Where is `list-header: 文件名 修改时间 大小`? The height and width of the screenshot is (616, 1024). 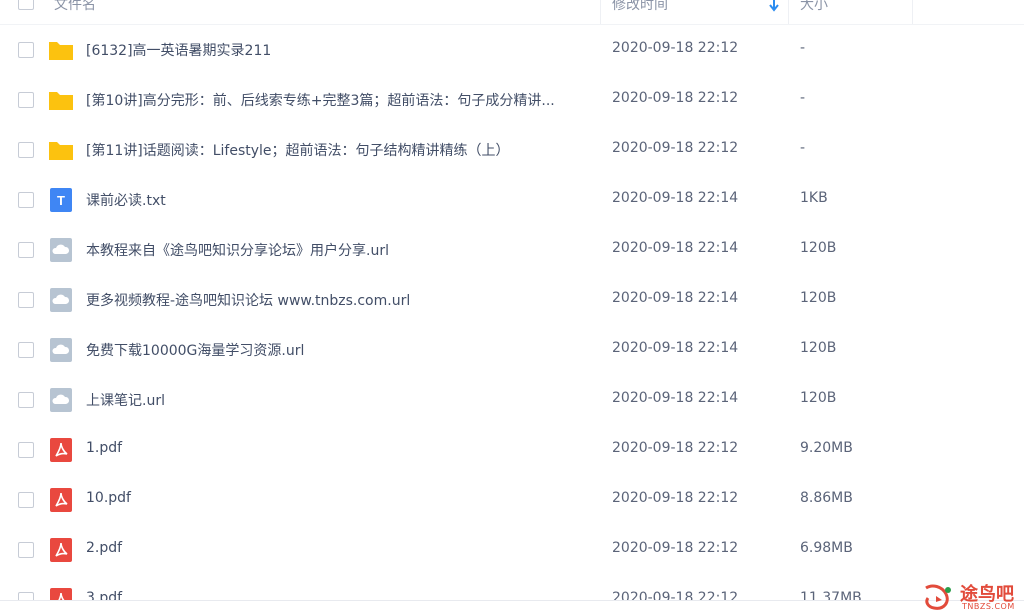 list-header: 文件名 修改时间 大小 is located at coordinates (512, 12).